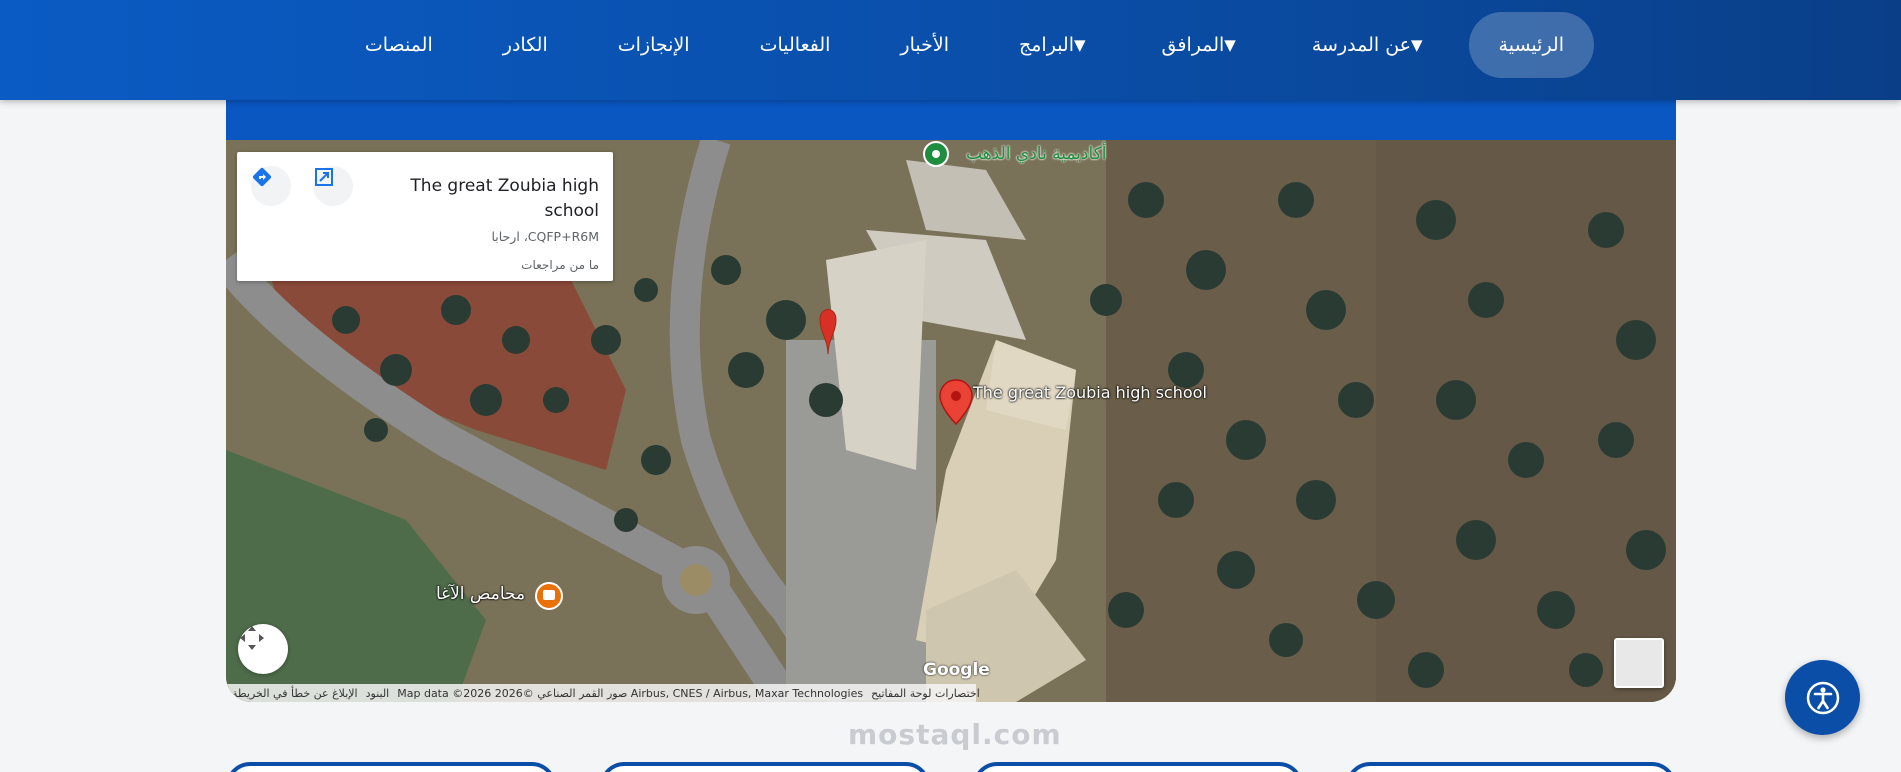  I want to click on open-in-new-icon, so click(324, 177).